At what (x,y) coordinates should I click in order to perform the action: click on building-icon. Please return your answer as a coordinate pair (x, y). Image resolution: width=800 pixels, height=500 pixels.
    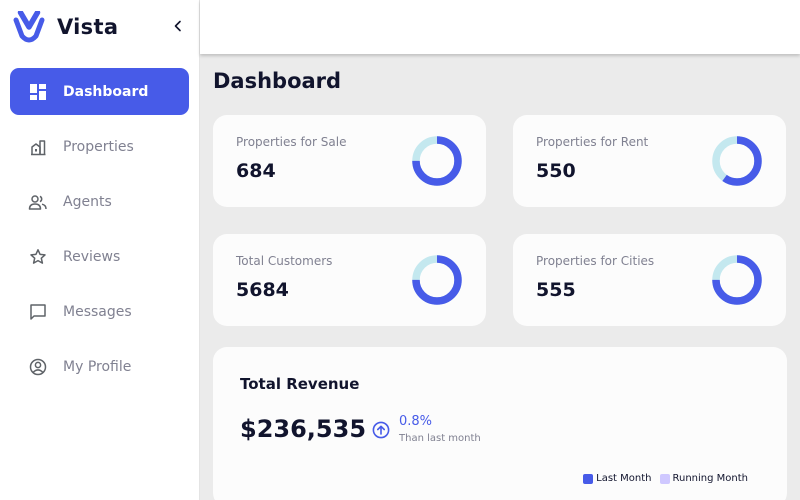
    Looking at the image, I should click on (38, 147).